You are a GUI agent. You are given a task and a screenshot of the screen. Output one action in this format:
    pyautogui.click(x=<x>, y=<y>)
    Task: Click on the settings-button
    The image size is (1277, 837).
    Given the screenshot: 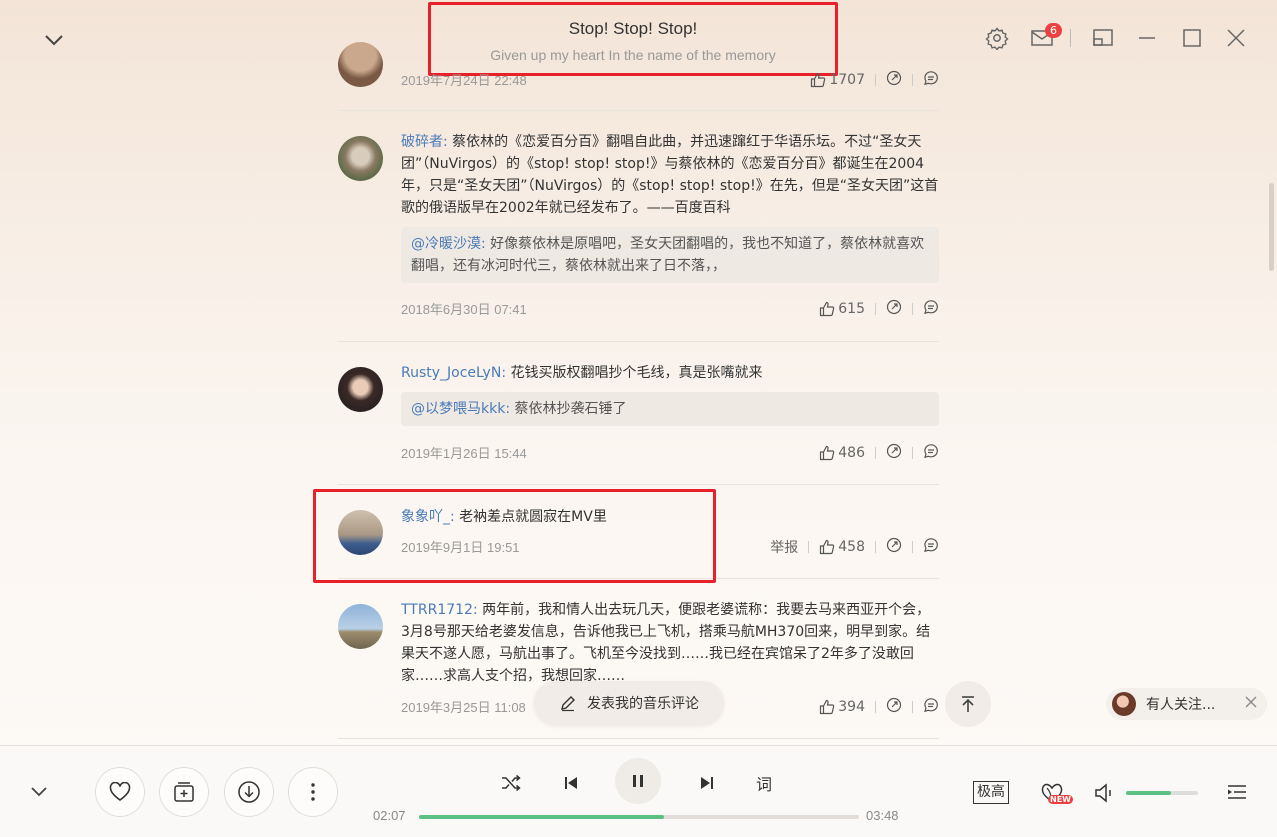 What is the action you would take?
    pyautogui.click(x=997, y=38)
    